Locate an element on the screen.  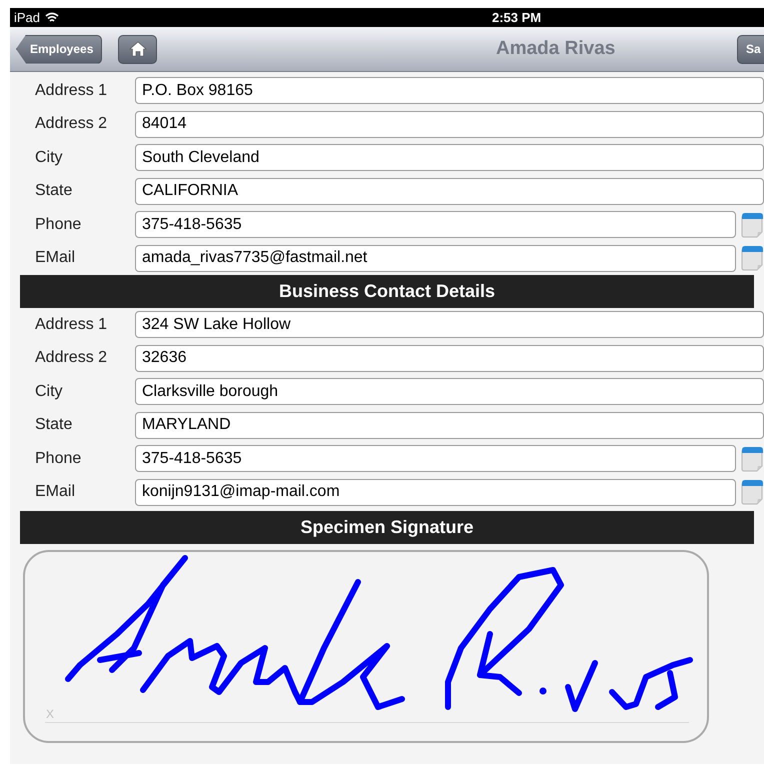
input-field: 32636 is located at coordinates (449, 358).